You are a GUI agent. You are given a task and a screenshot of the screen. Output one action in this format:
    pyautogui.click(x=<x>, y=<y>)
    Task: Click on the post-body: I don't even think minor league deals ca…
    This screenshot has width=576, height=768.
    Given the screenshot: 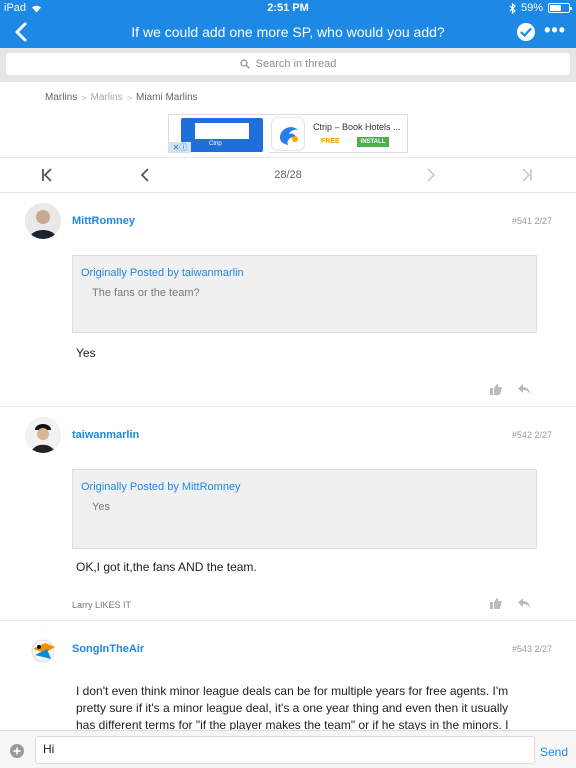 What is the action you would take?
    pyautogui.click(x=292, y=707)
    